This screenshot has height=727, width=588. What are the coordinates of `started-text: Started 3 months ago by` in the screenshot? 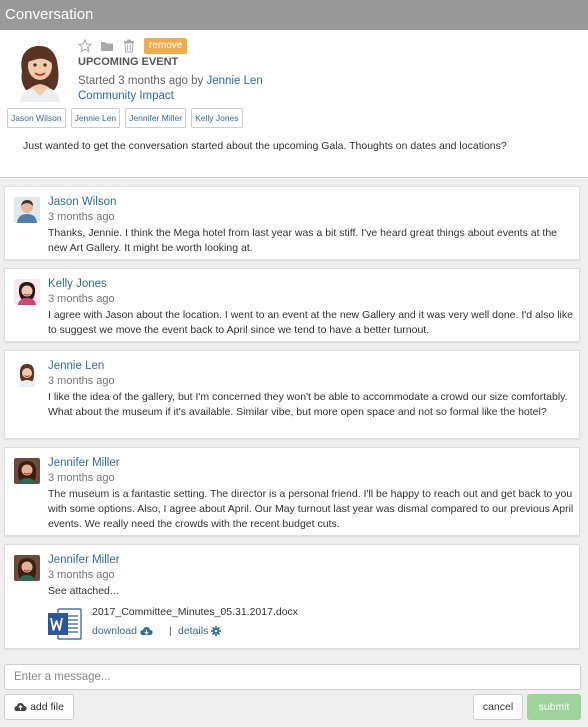 It's located at (141, 81).